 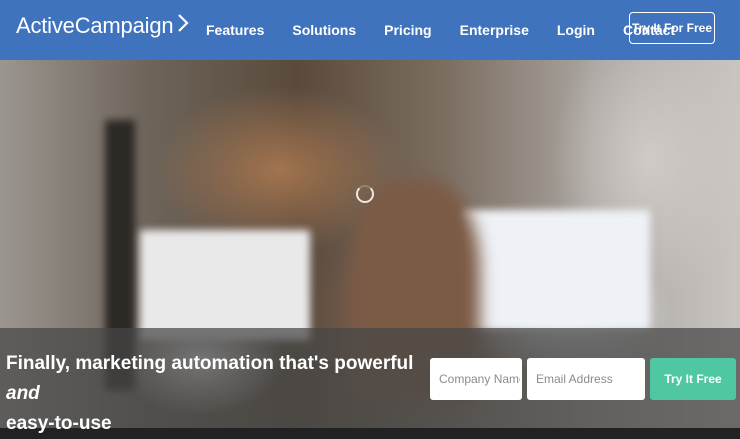 I want to click on email-address-input, so click(x=586, y=379).